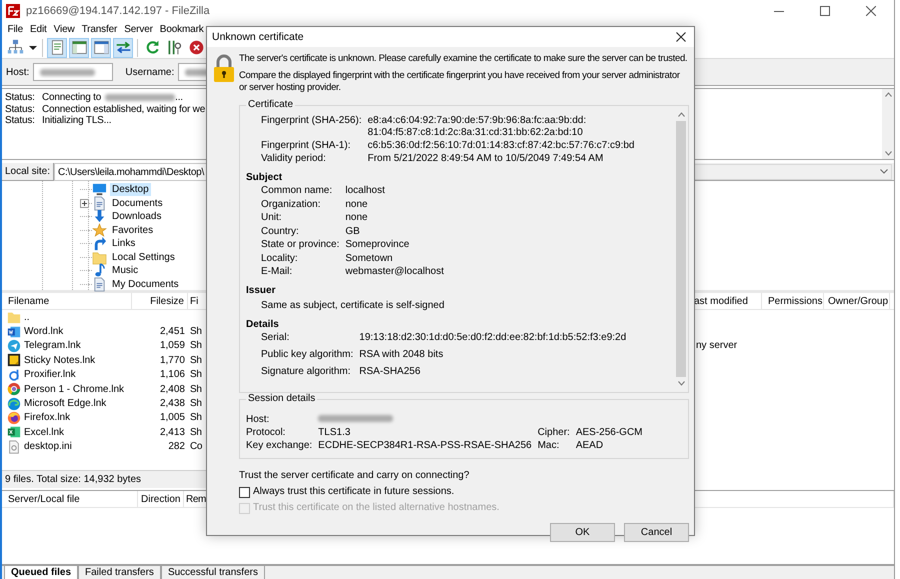 This screenshot has width=900, height=579. Describe the element at coordinates (52, 346) in the screenshot. I see `file-name: Telegram.lnk` at that location.